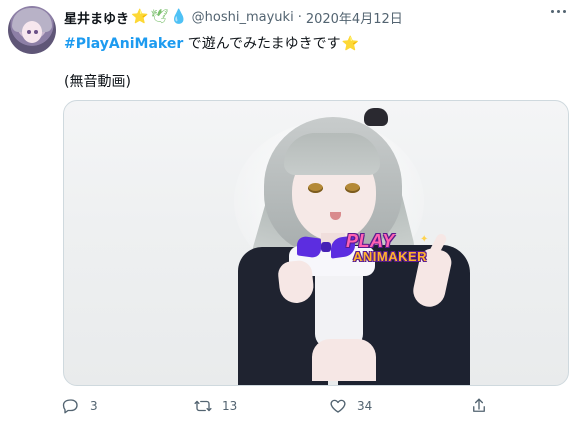 The height and width of the screenshot is (435, 580). I want to click on avatar-face, so click(32, 32).